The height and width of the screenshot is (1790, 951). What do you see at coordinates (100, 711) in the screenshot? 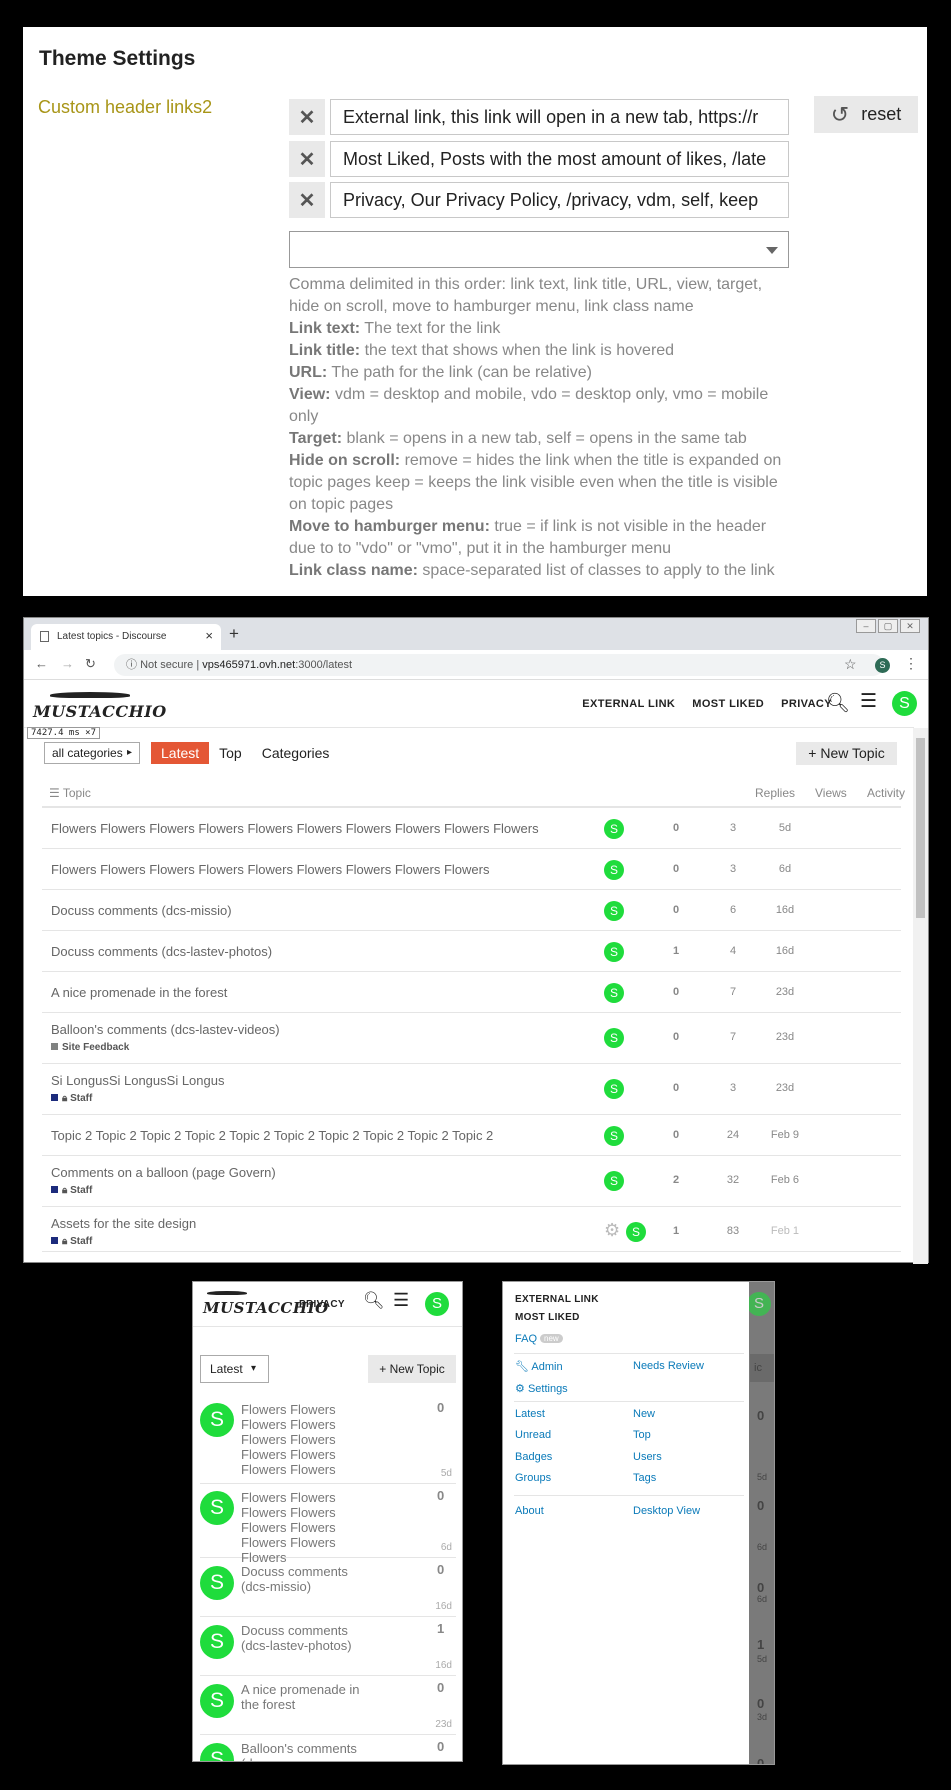
I see `site-logo: MUSTACCHIO` at bounding box center [100, 711].